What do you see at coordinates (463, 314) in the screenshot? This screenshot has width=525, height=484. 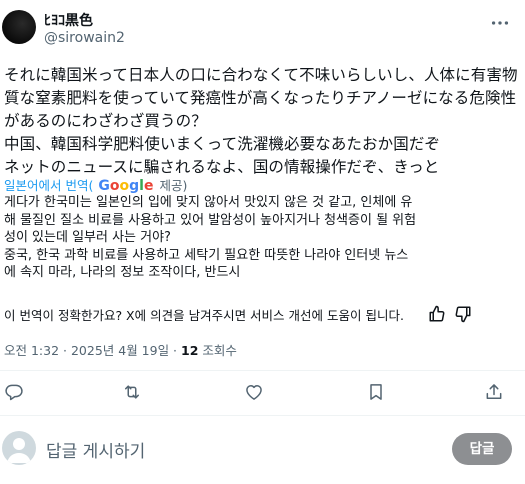 I see `thumbs-down-icon` at bounding box center [463, 314].